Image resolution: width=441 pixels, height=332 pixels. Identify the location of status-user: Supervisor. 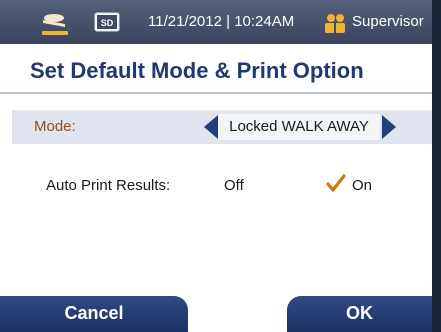
(388, 21).